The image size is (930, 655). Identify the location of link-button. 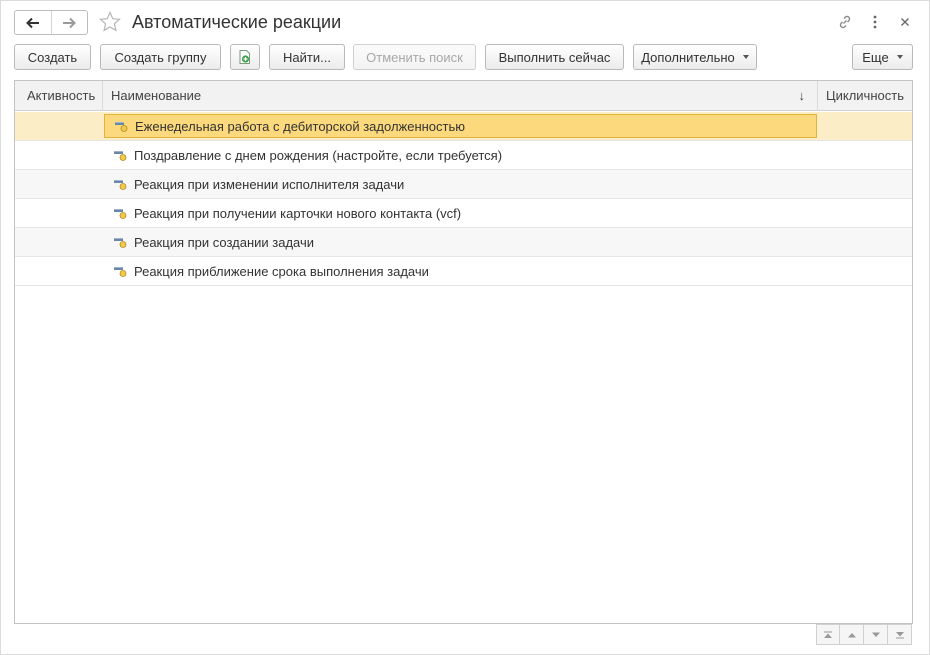
(845, 22).